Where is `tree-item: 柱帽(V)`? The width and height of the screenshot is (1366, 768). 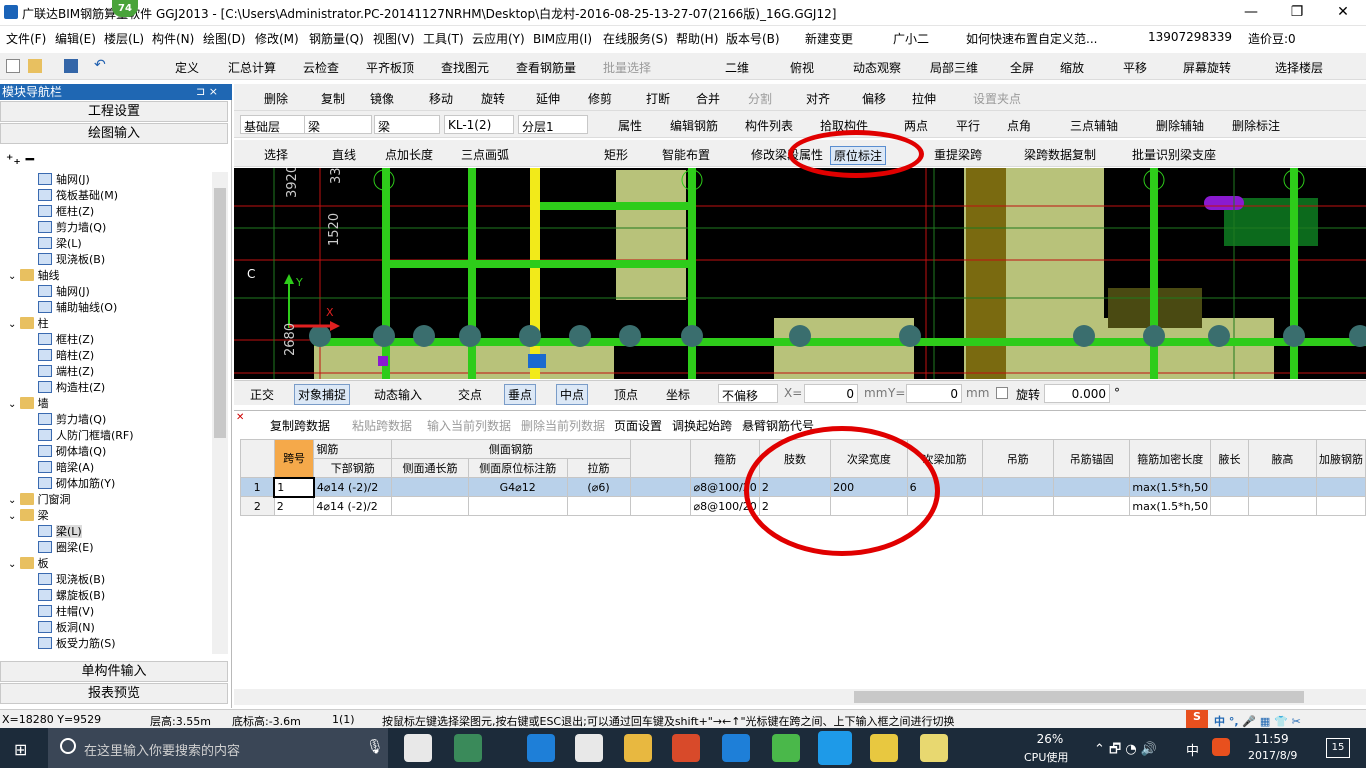
tree-item: 柱帽(V) is located at coordinates (66, 612).